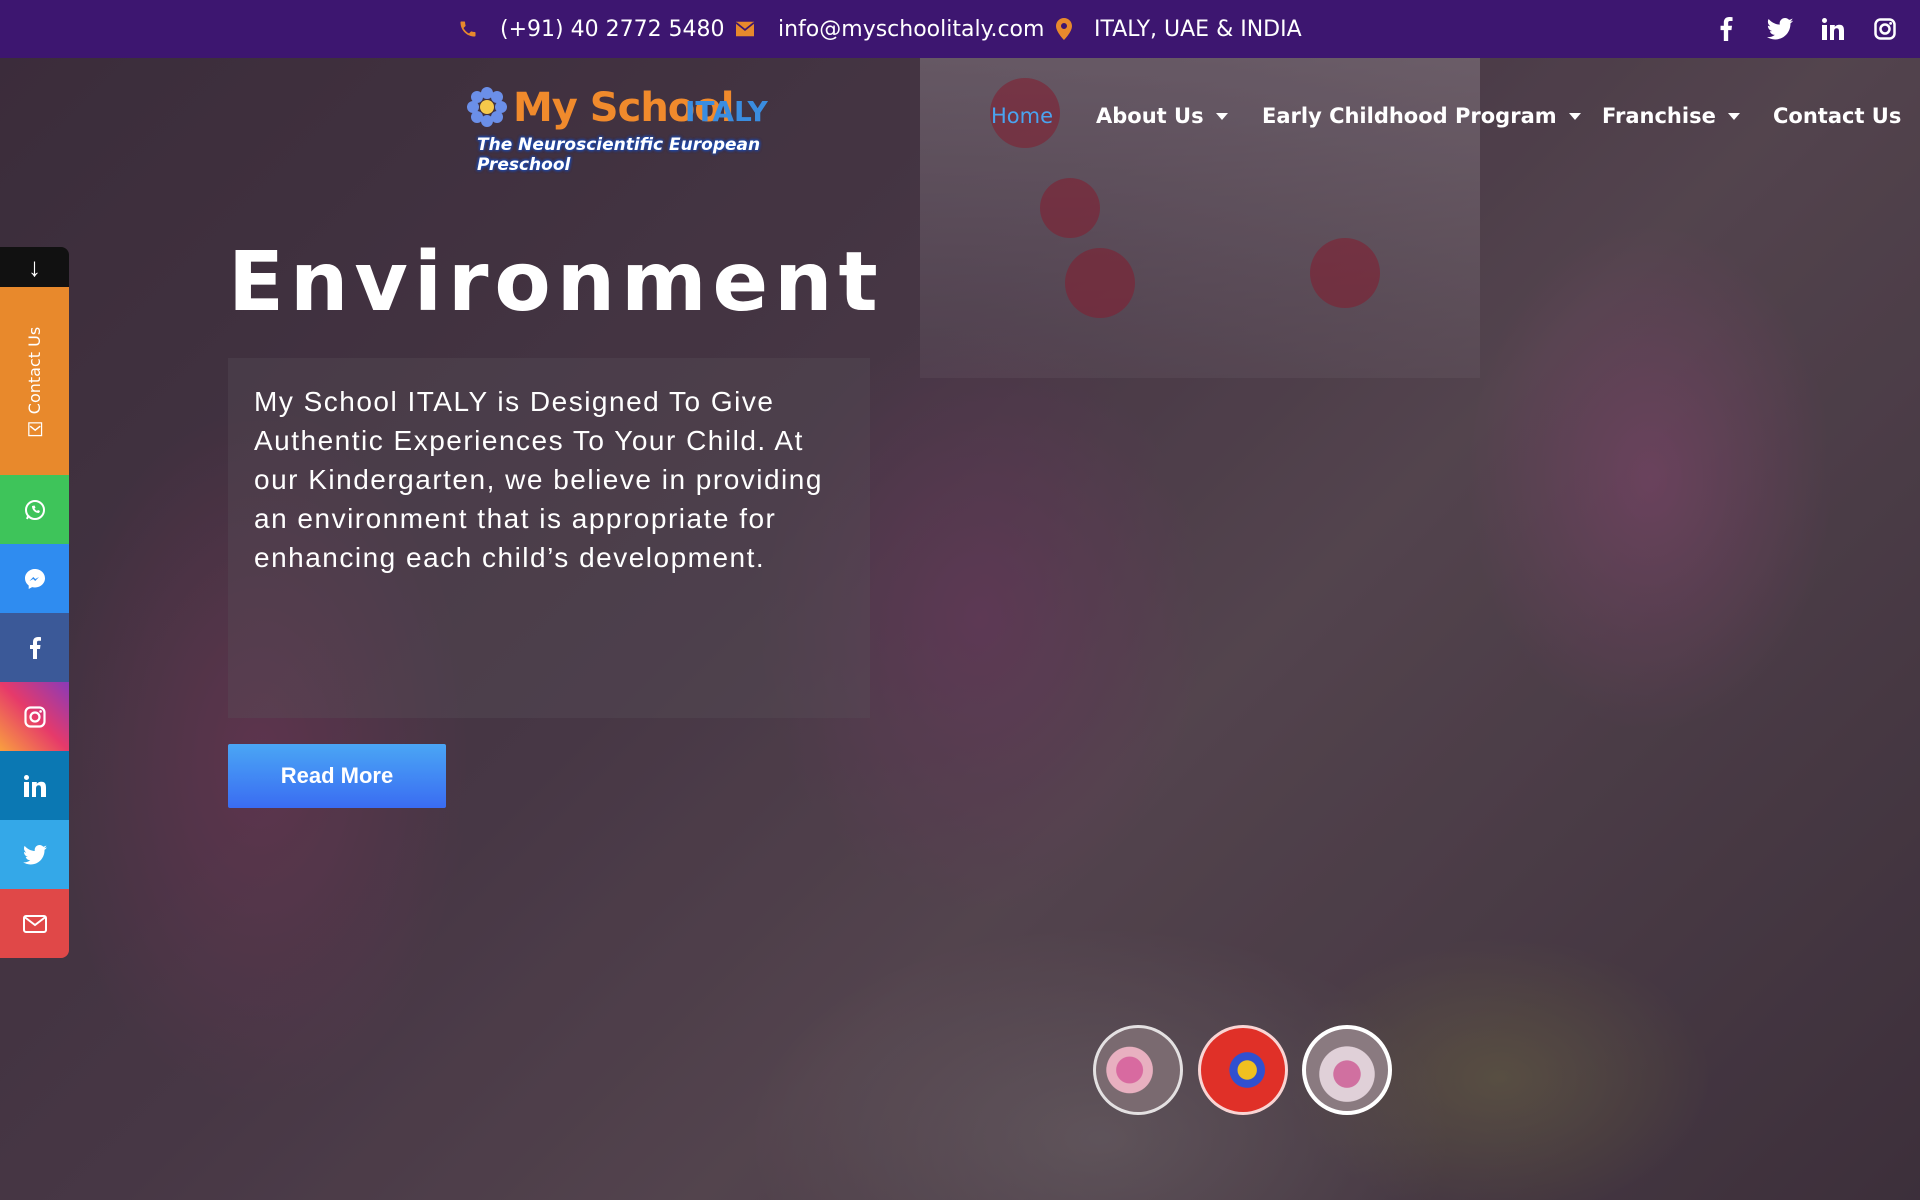 The image size is (1920, 1200). I want to click on nav-early-childhood-program: Early Childhood Program, so click(1421, 116).